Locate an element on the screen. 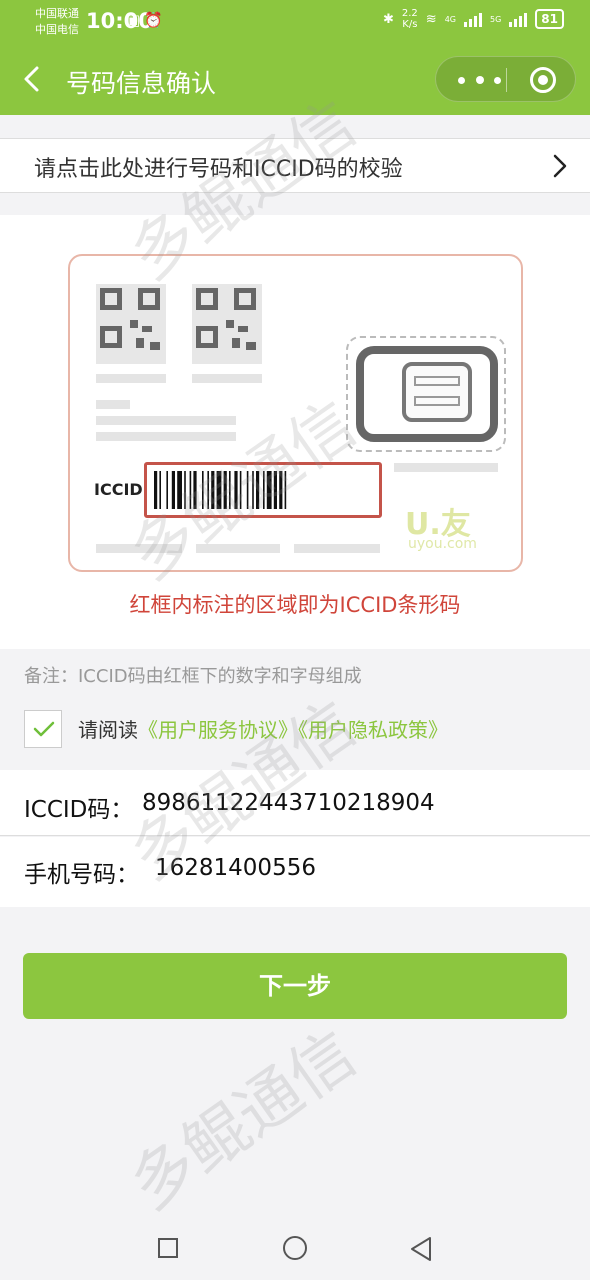 The width and height of the screenshot is (590, 1280). signal-1-icon is located at coordinates (473, 19).